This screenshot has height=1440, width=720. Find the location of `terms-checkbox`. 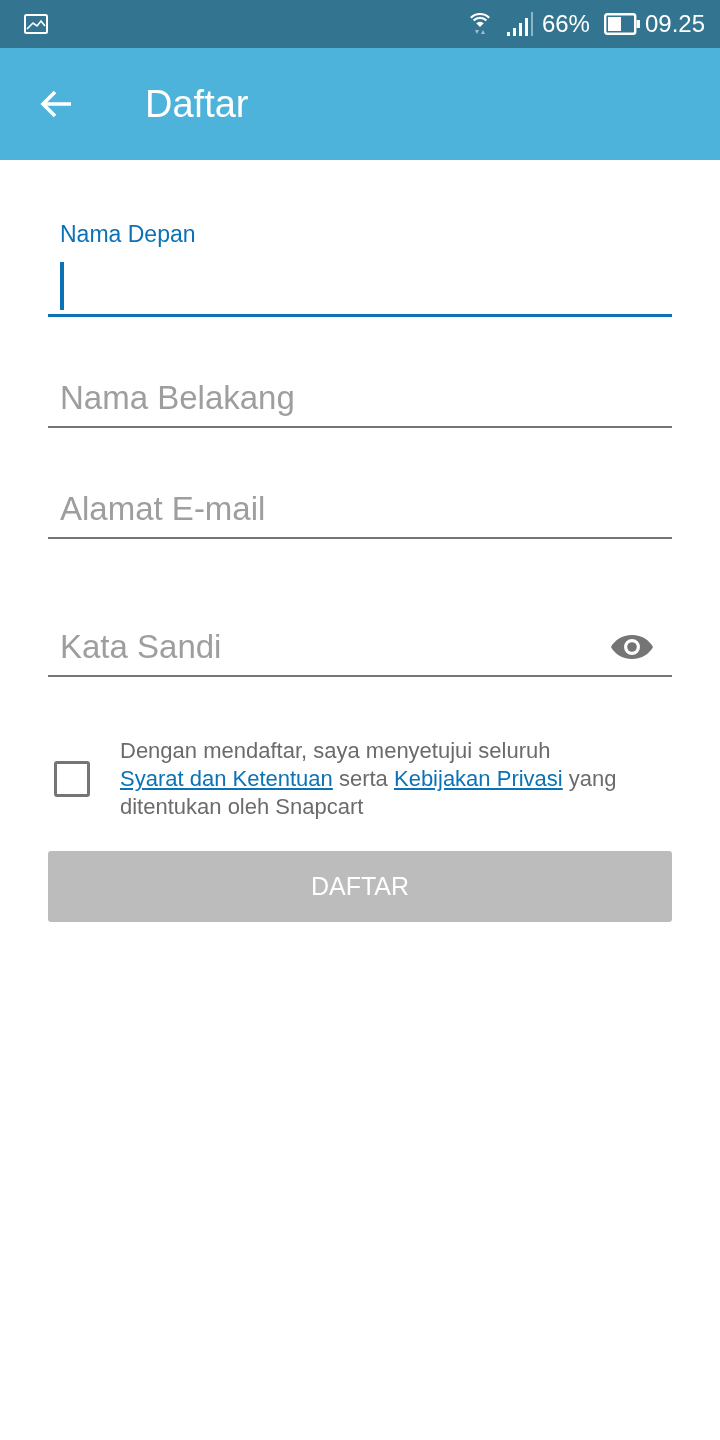

terms-checkbox is located at coordinates (72, 779).